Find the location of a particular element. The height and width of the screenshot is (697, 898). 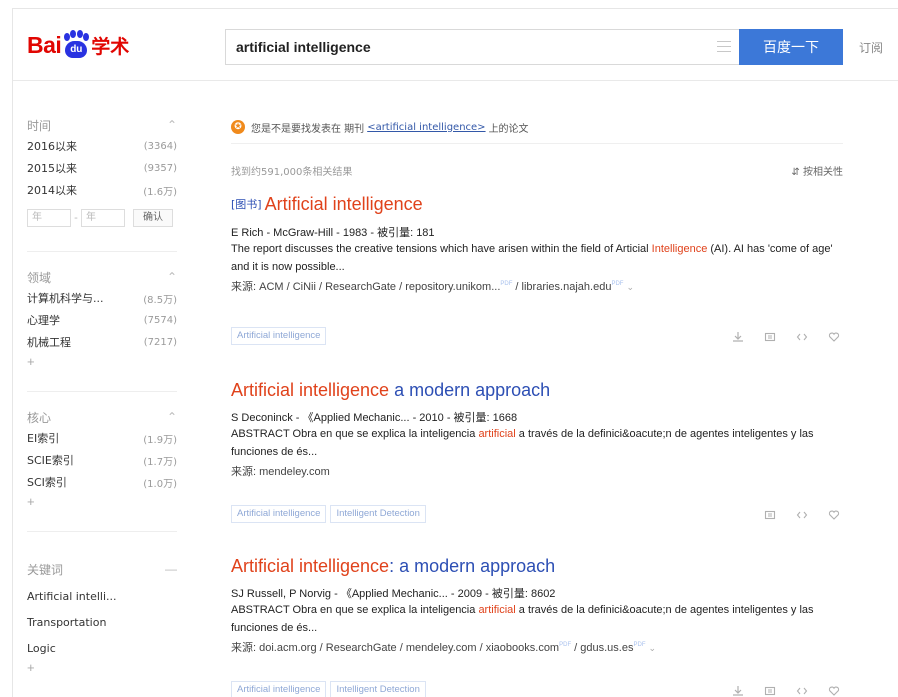

year-to-input: 年 is located at coordinates (103, 218).